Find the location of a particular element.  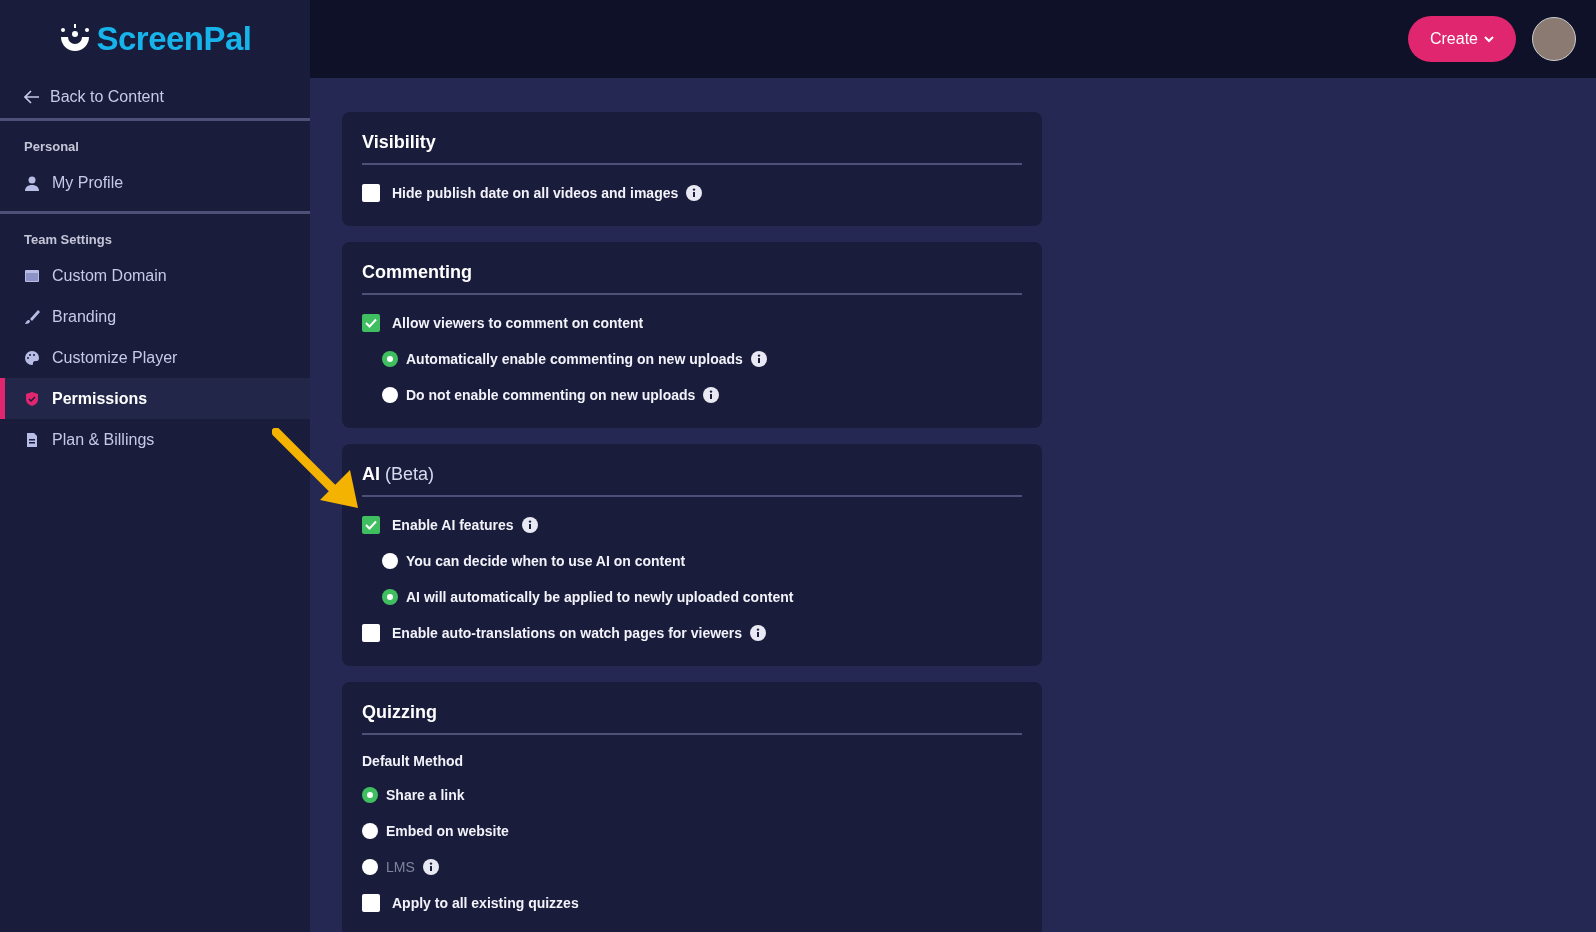

document-icon is located at coordinates (32, 439).